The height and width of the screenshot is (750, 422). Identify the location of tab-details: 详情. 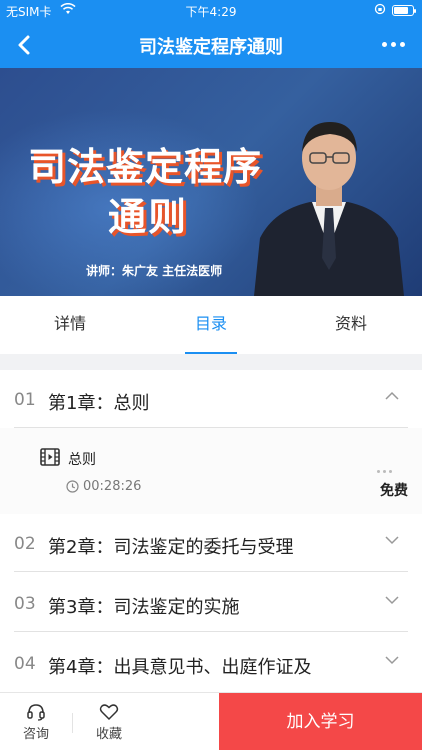
(70, 325).